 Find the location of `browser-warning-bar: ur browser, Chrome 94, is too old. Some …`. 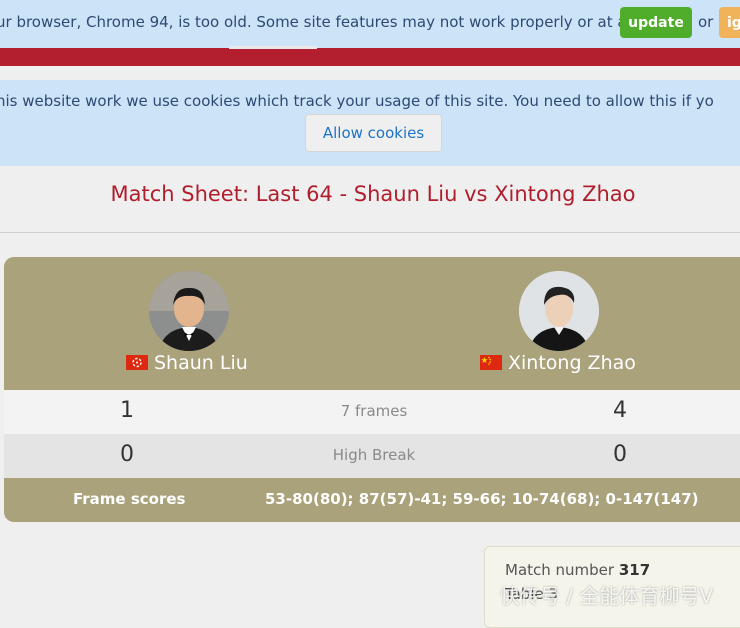

browser-warning-bar: ur browser, Chrome 94, is too old. Some … is located at coordinates (370, 24).